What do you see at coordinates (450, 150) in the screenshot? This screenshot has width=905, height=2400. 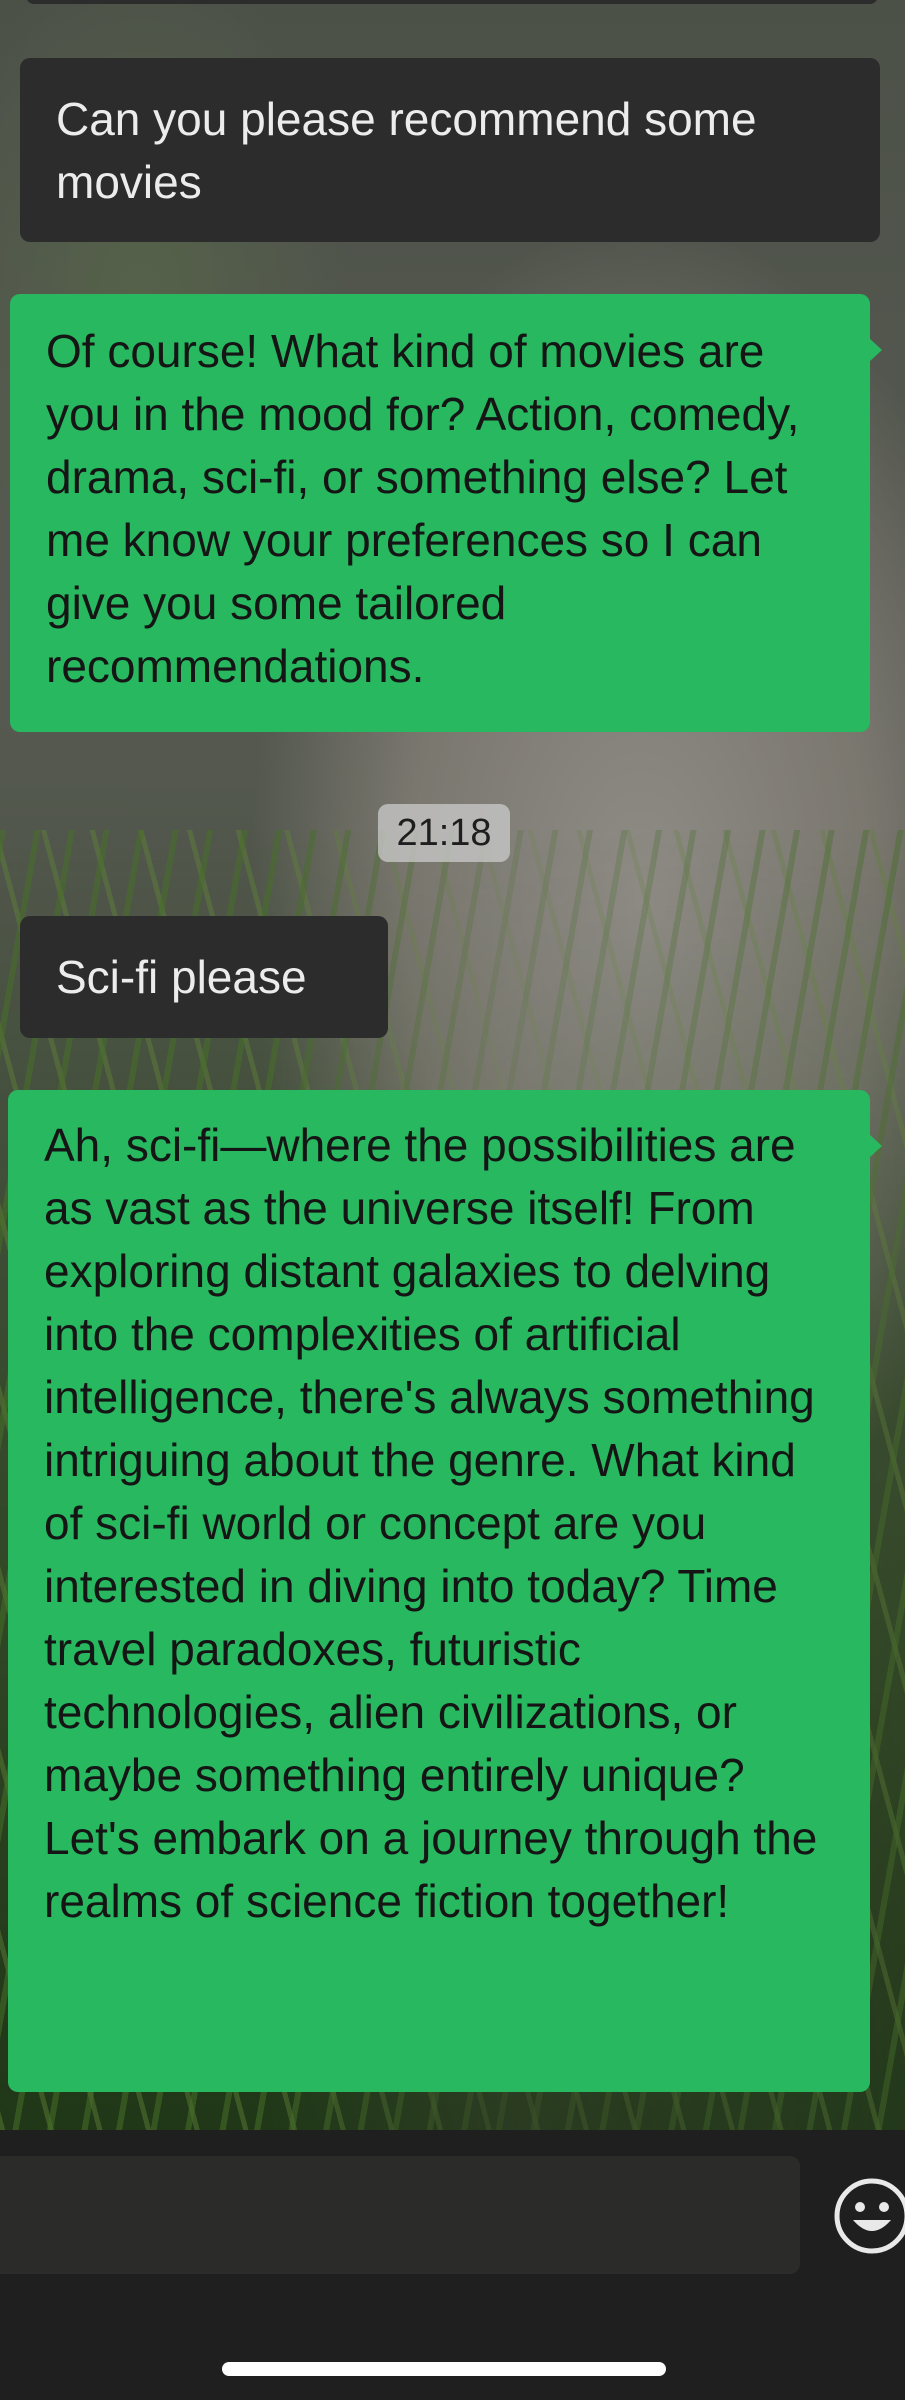 I see `message-bubble-sent: Can you please recommend some movies` at bounding box center [450, 150].